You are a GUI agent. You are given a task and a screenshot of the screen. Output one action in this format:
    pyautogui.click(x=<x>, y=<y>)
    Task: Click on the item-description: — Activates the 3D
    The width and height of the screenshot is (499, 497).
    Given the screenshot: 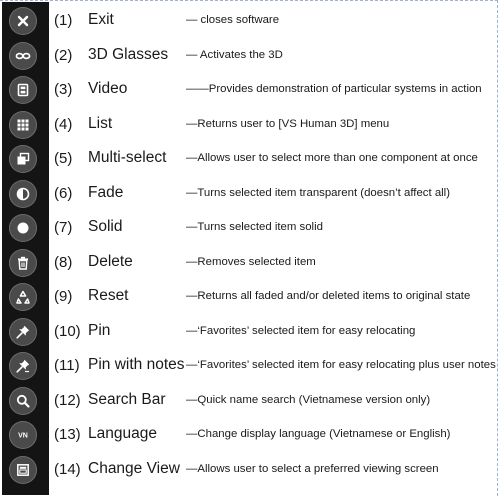 What is the action you would take?
    pyautogui.click(x=234, y=54)
    